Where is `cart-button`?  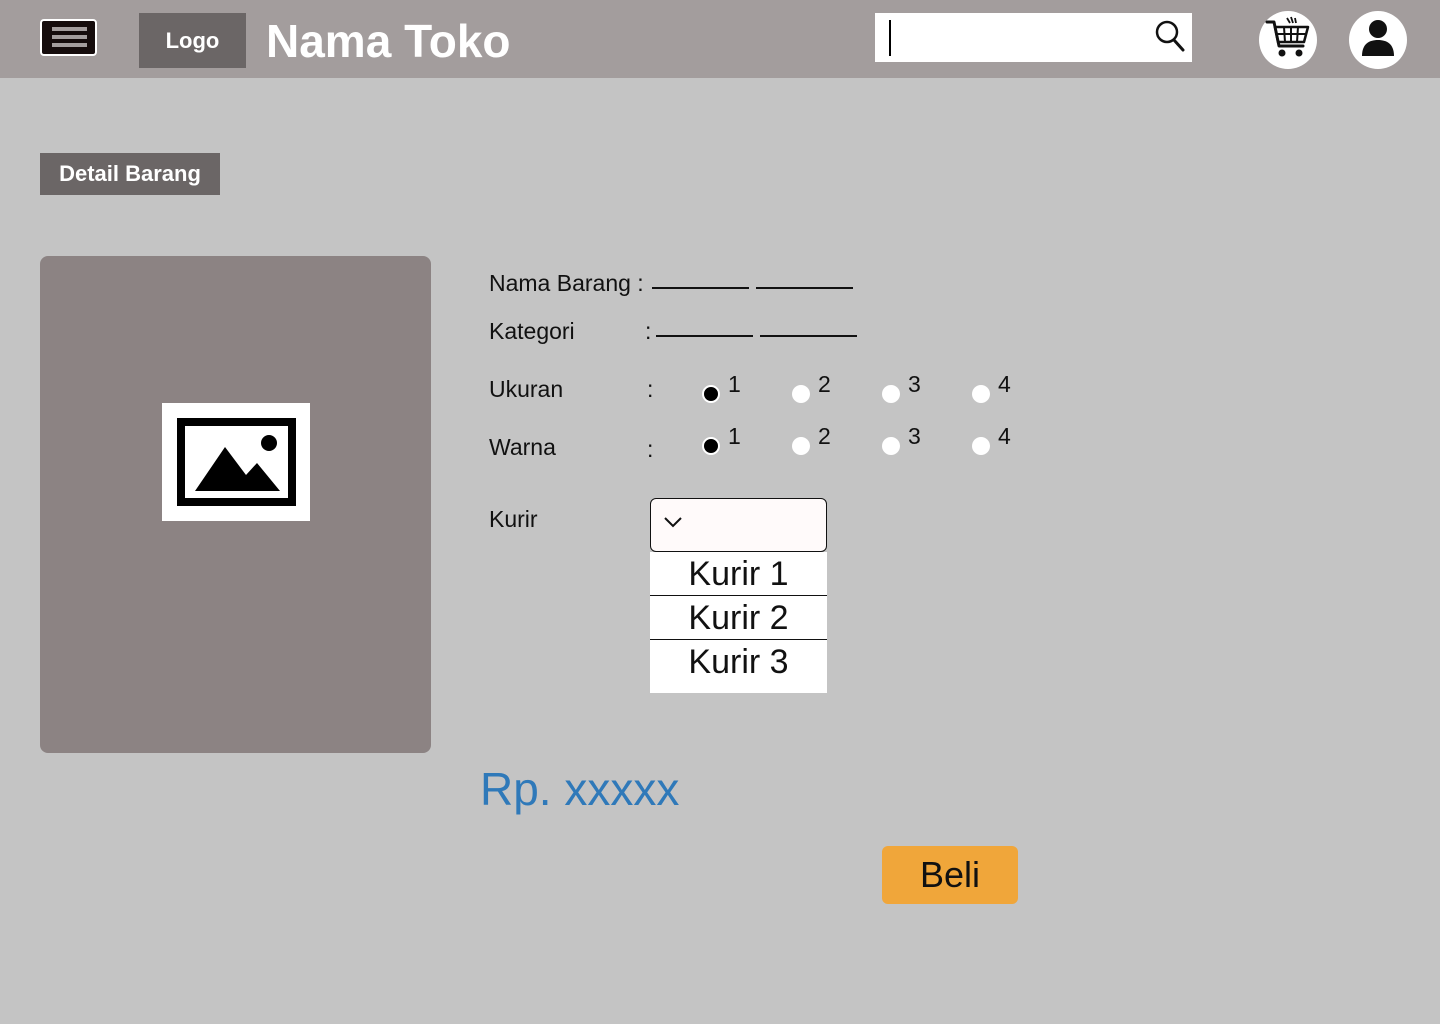 cart-button is located at coordinates (1288, 40).